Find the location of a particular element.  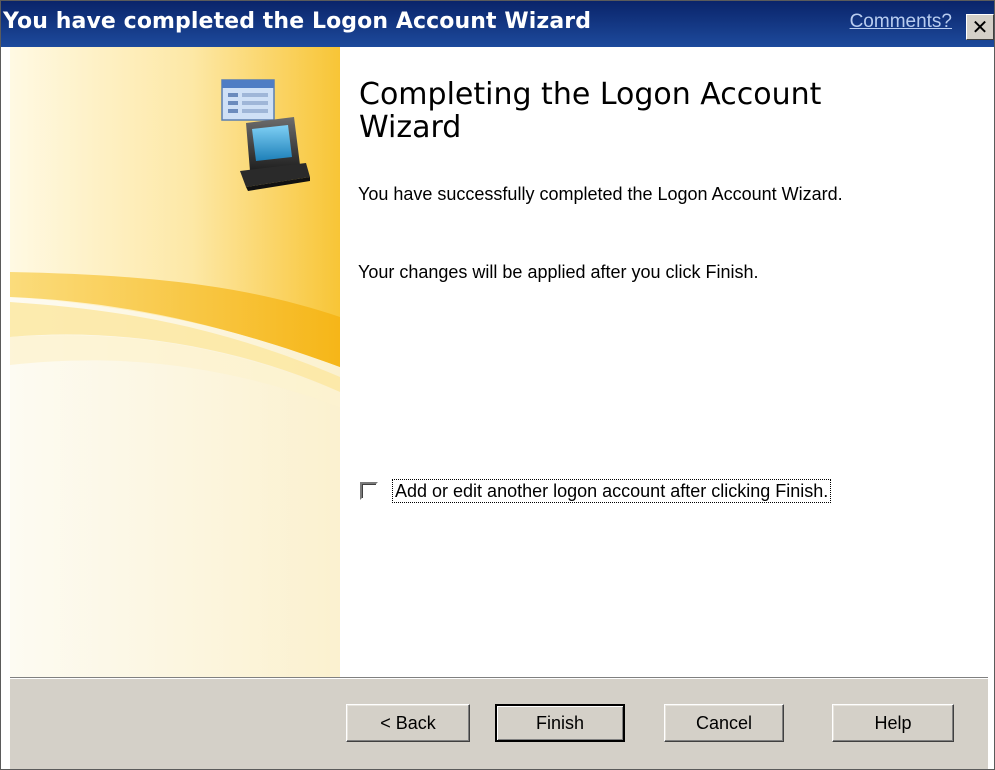

back-button: < Back is located at coordinates (408, 723).